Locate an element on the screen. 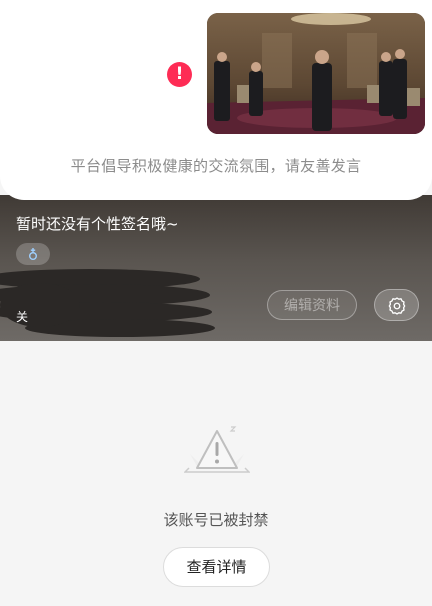 This screenshot has width=432, height=606. gender-icon is located at coordinates (33, 254).